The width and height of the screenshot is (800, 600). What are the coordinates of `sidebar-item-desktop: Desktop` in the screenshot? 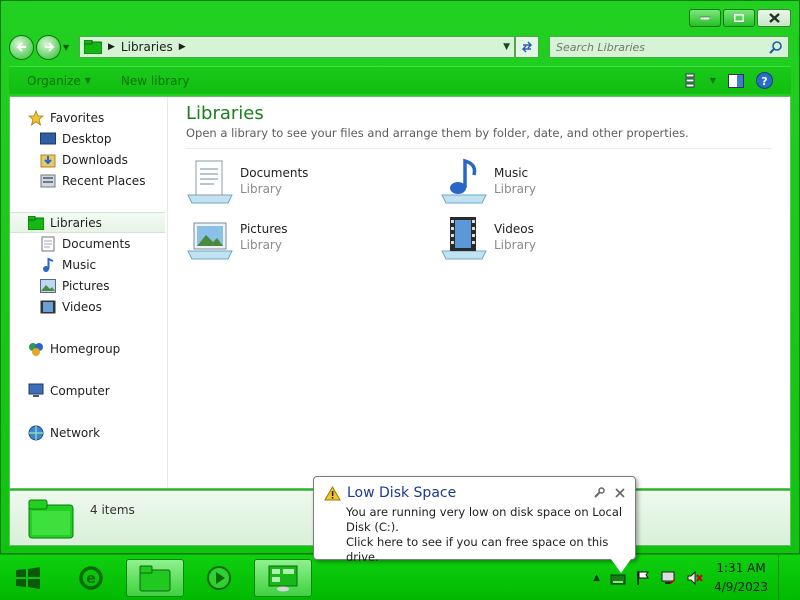 It's located at (88, 138).